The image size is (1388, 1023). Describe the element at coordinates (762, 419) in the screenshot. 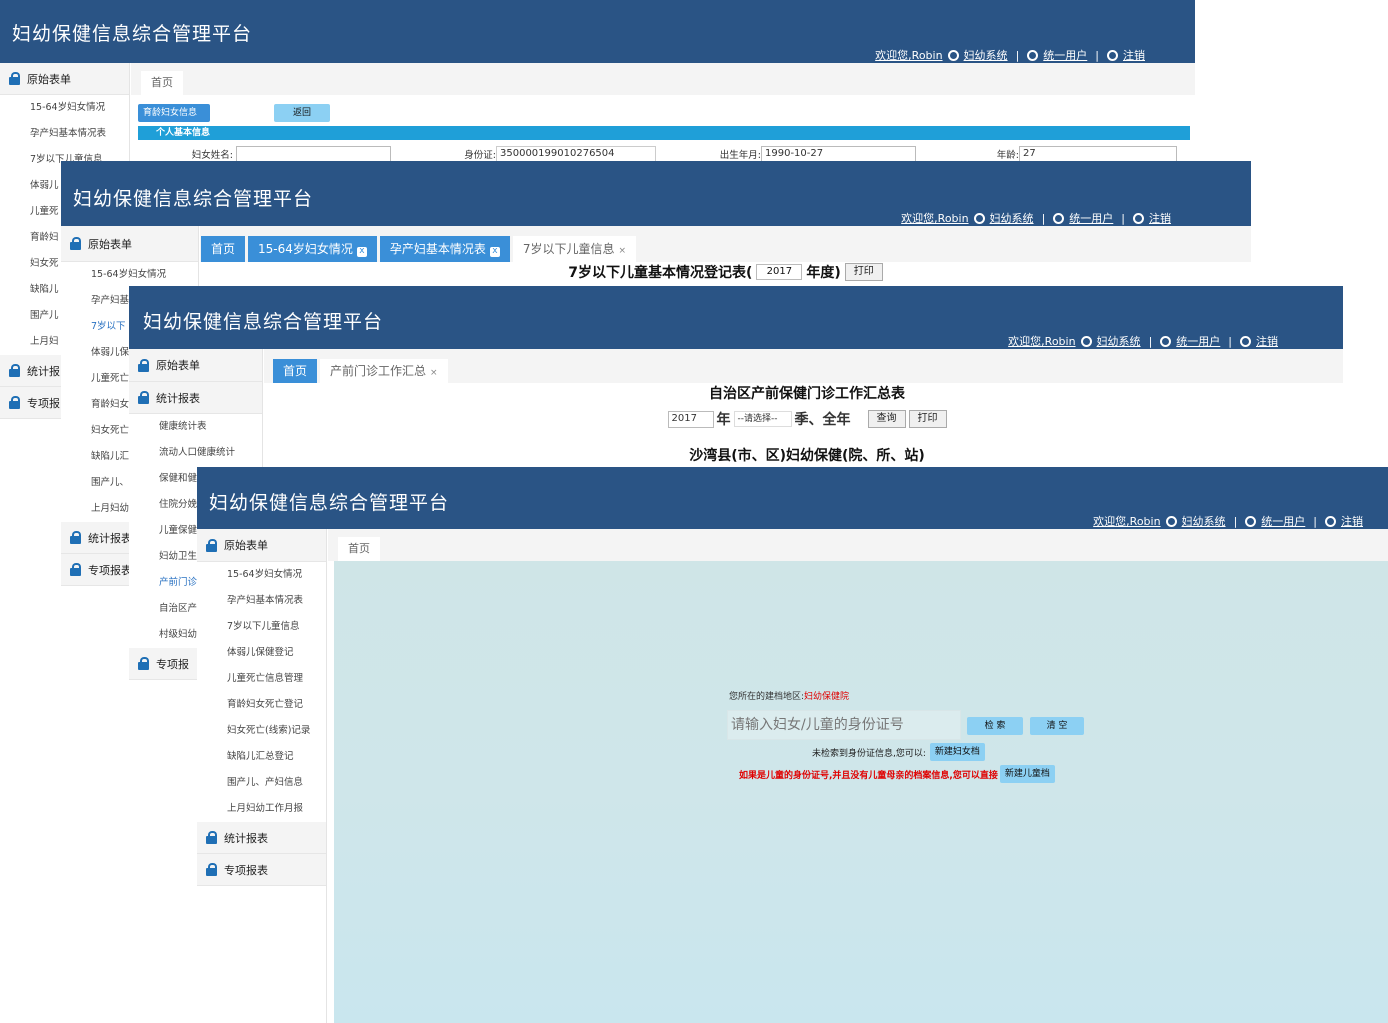

I see `quarter-select: --请选择--` at that location.